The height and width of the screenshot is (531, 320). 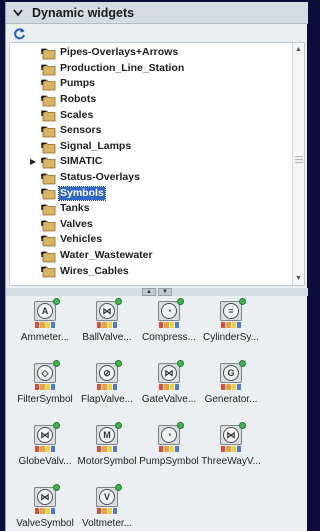 I want to click on valve-icon: ⋈, so click(x=46, y=500).